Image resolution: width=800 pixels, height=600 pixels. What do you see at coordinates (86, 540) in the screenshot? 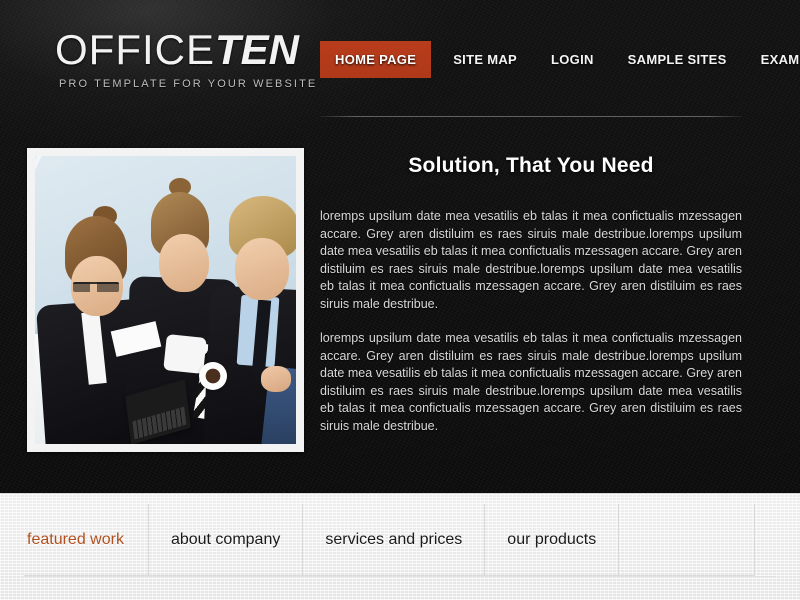
I see `bottom-tab-featured-work: featured work` at bounding box center [86, 540].